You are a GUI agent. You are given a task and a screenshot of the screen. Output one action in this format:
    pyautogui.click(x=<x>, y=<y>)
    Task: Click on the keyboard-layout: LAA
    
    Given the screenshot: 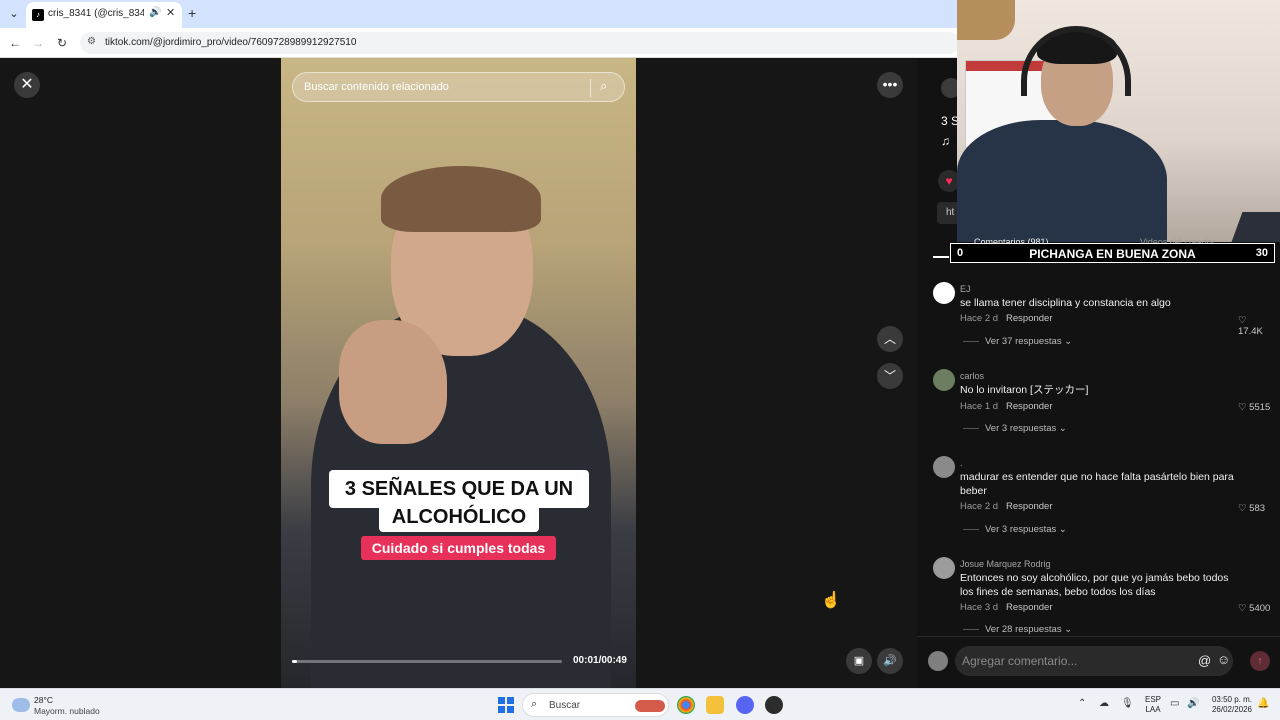 What is the action you would take?
    pyautogui.click(x=1153, y=709)
    